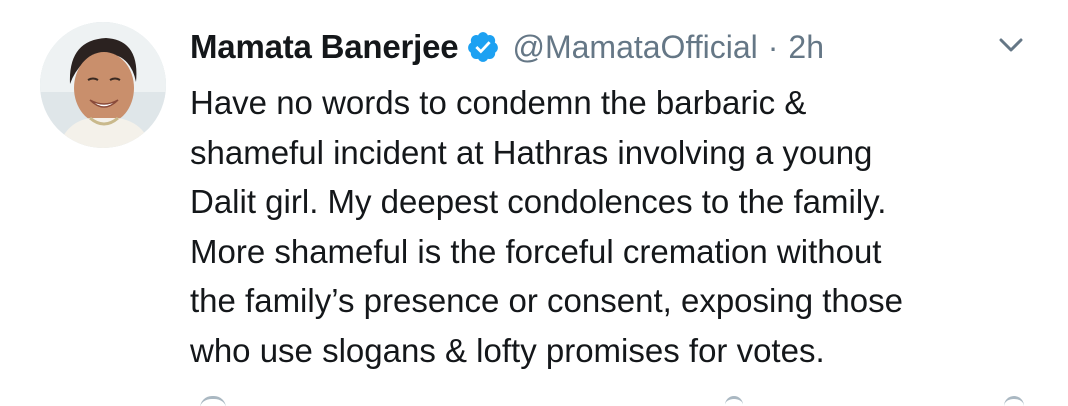  Describe the element at coordinates (806, 47) in the screenshot. I see `timestamp: 2h` at that location.